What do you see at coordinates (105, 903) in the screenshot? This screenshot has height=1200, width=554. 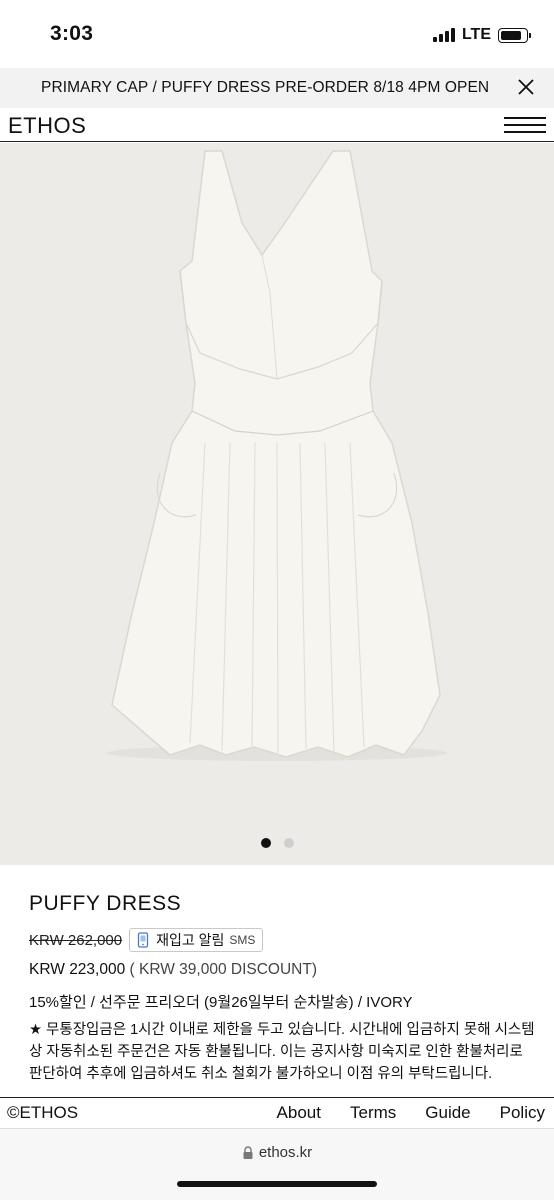 I see `product-name: PUFFY DRESS` at bounding box center [105, 903].